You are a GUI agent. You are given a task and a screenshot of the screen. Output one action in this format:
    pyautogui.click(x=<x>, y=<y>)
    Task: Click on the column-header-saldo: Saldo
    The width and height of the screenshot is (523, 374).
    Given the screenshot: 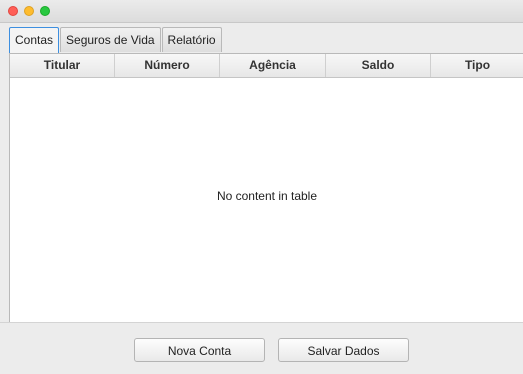 What is the action you would take?
    pyautogui.click(x=378, y=65)
    